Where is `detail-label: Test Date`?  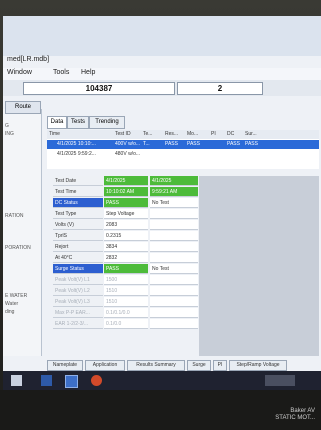
detail-label: Test Date is located at coordinates (78, 181).